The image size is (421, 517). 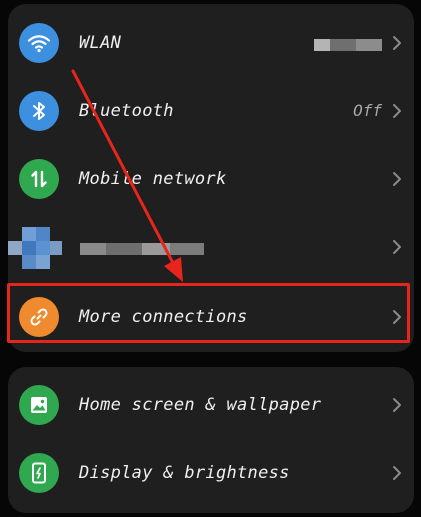 What do you see at coordinates (184, 473) in the screenshot?
I see `display-brightness-label: Display & brightness` at bounding box center [184, 473].